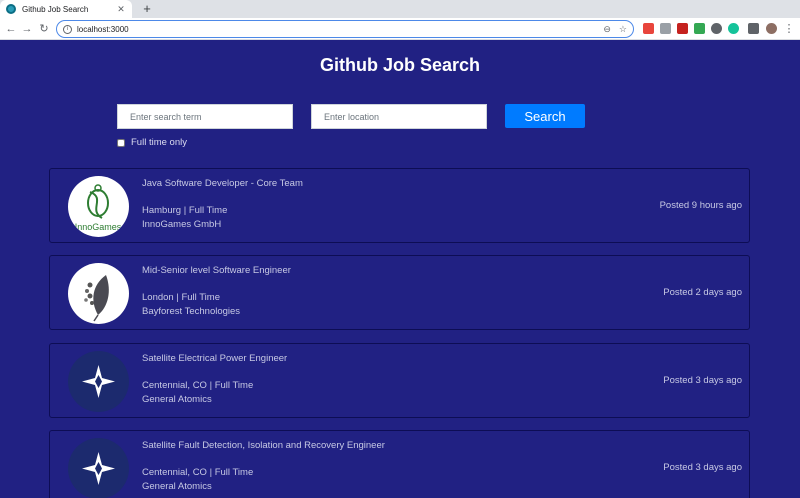 The width and height of the screenshot is (800, 498). I want to click on reload-icon: ↻, so click(44, 29).